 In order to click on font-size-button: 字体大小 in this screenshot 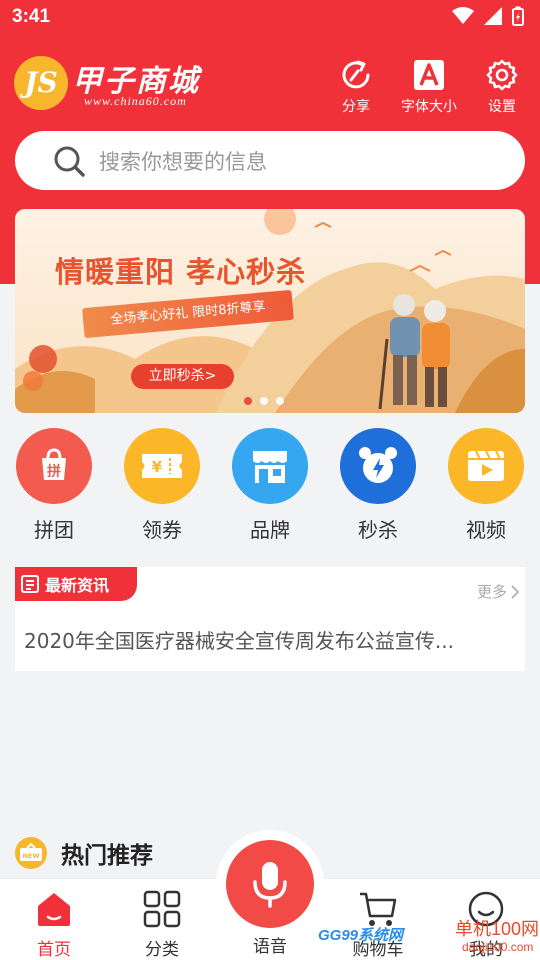, I will do `click(429, 87)`.